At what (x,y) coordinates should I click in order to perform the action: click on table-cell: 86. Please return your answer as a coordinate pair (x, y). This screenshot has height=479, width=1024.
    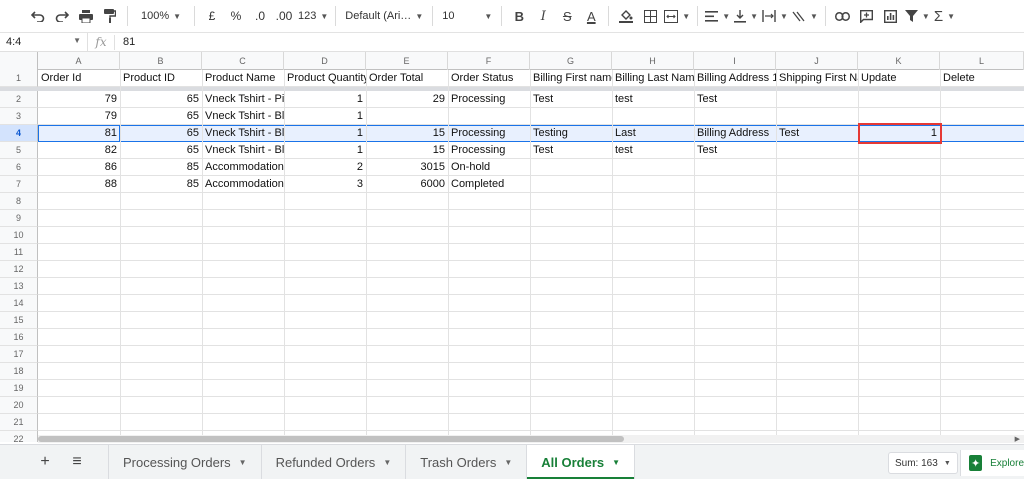
    Looking at the image, I should click on (79, 167).